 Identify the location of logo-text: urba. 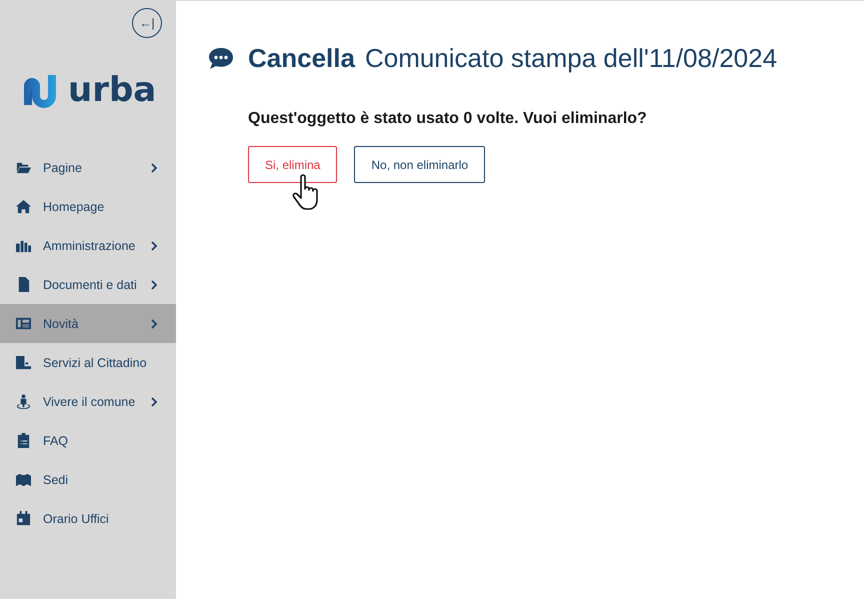
(112, 90).